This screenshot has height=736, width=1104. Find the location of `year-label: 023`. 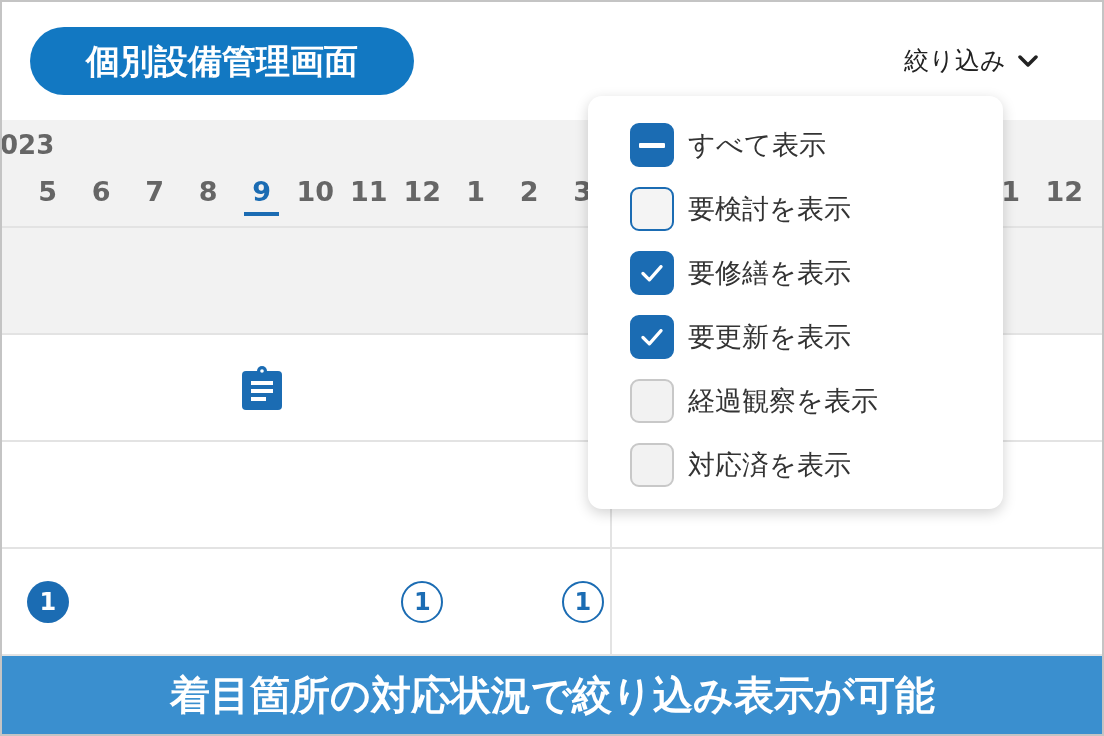

year-label: 023 is located at coordinates (28, 145).